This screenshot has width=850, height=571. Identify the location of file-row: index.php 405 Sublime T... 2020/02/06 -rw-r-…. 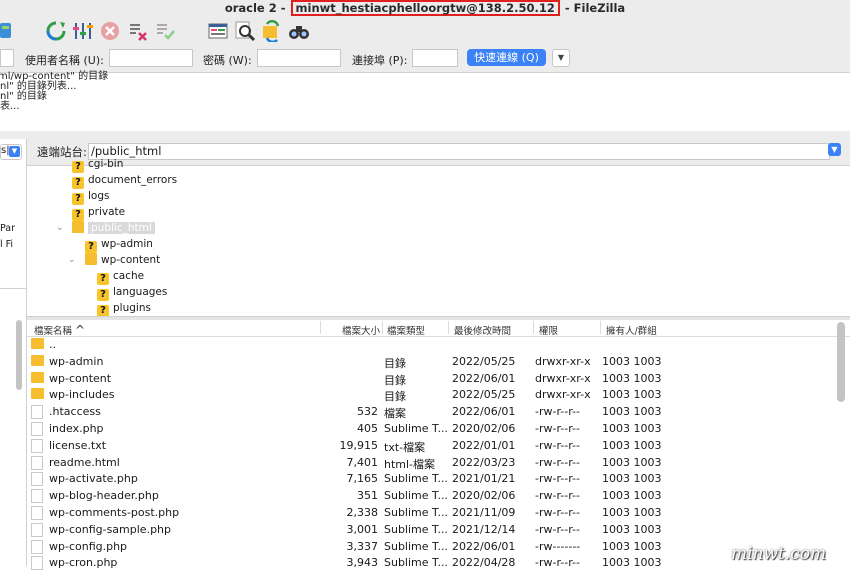
(432, 428).